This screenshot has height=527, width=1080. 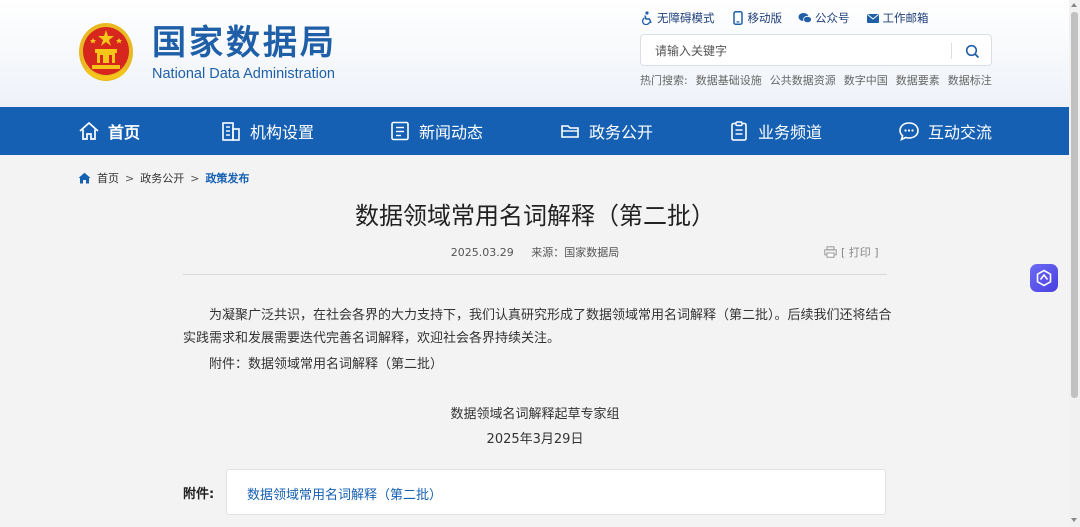 What do you see at coordinates (621, 132) in the screenshot?
I see `nav-item-label: 政务公开` at bounding box center [621, 132].